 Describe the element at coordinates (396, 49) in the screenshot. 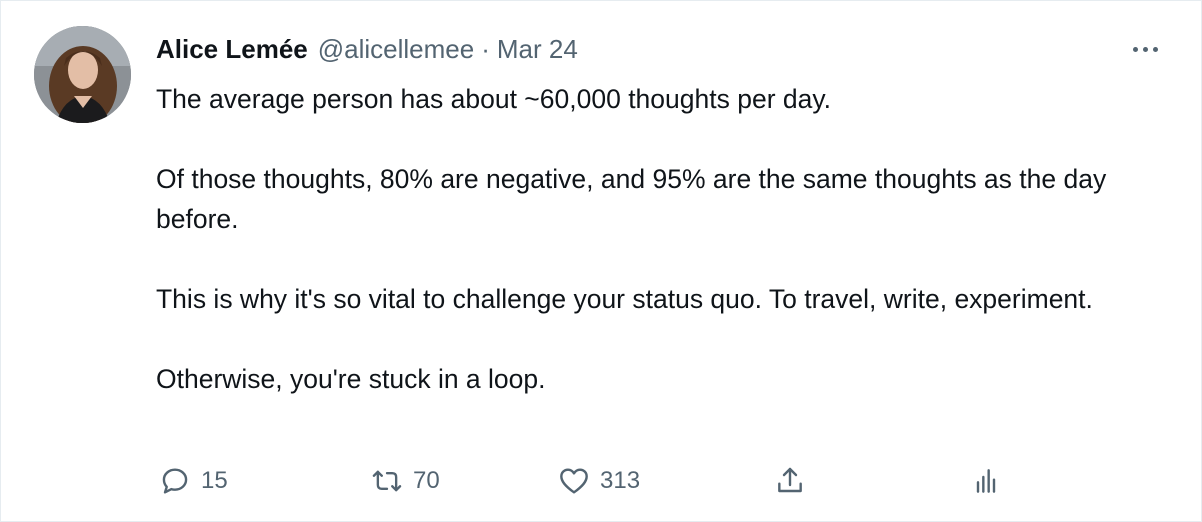

I see `author-handle: @alicellemee` at that location.